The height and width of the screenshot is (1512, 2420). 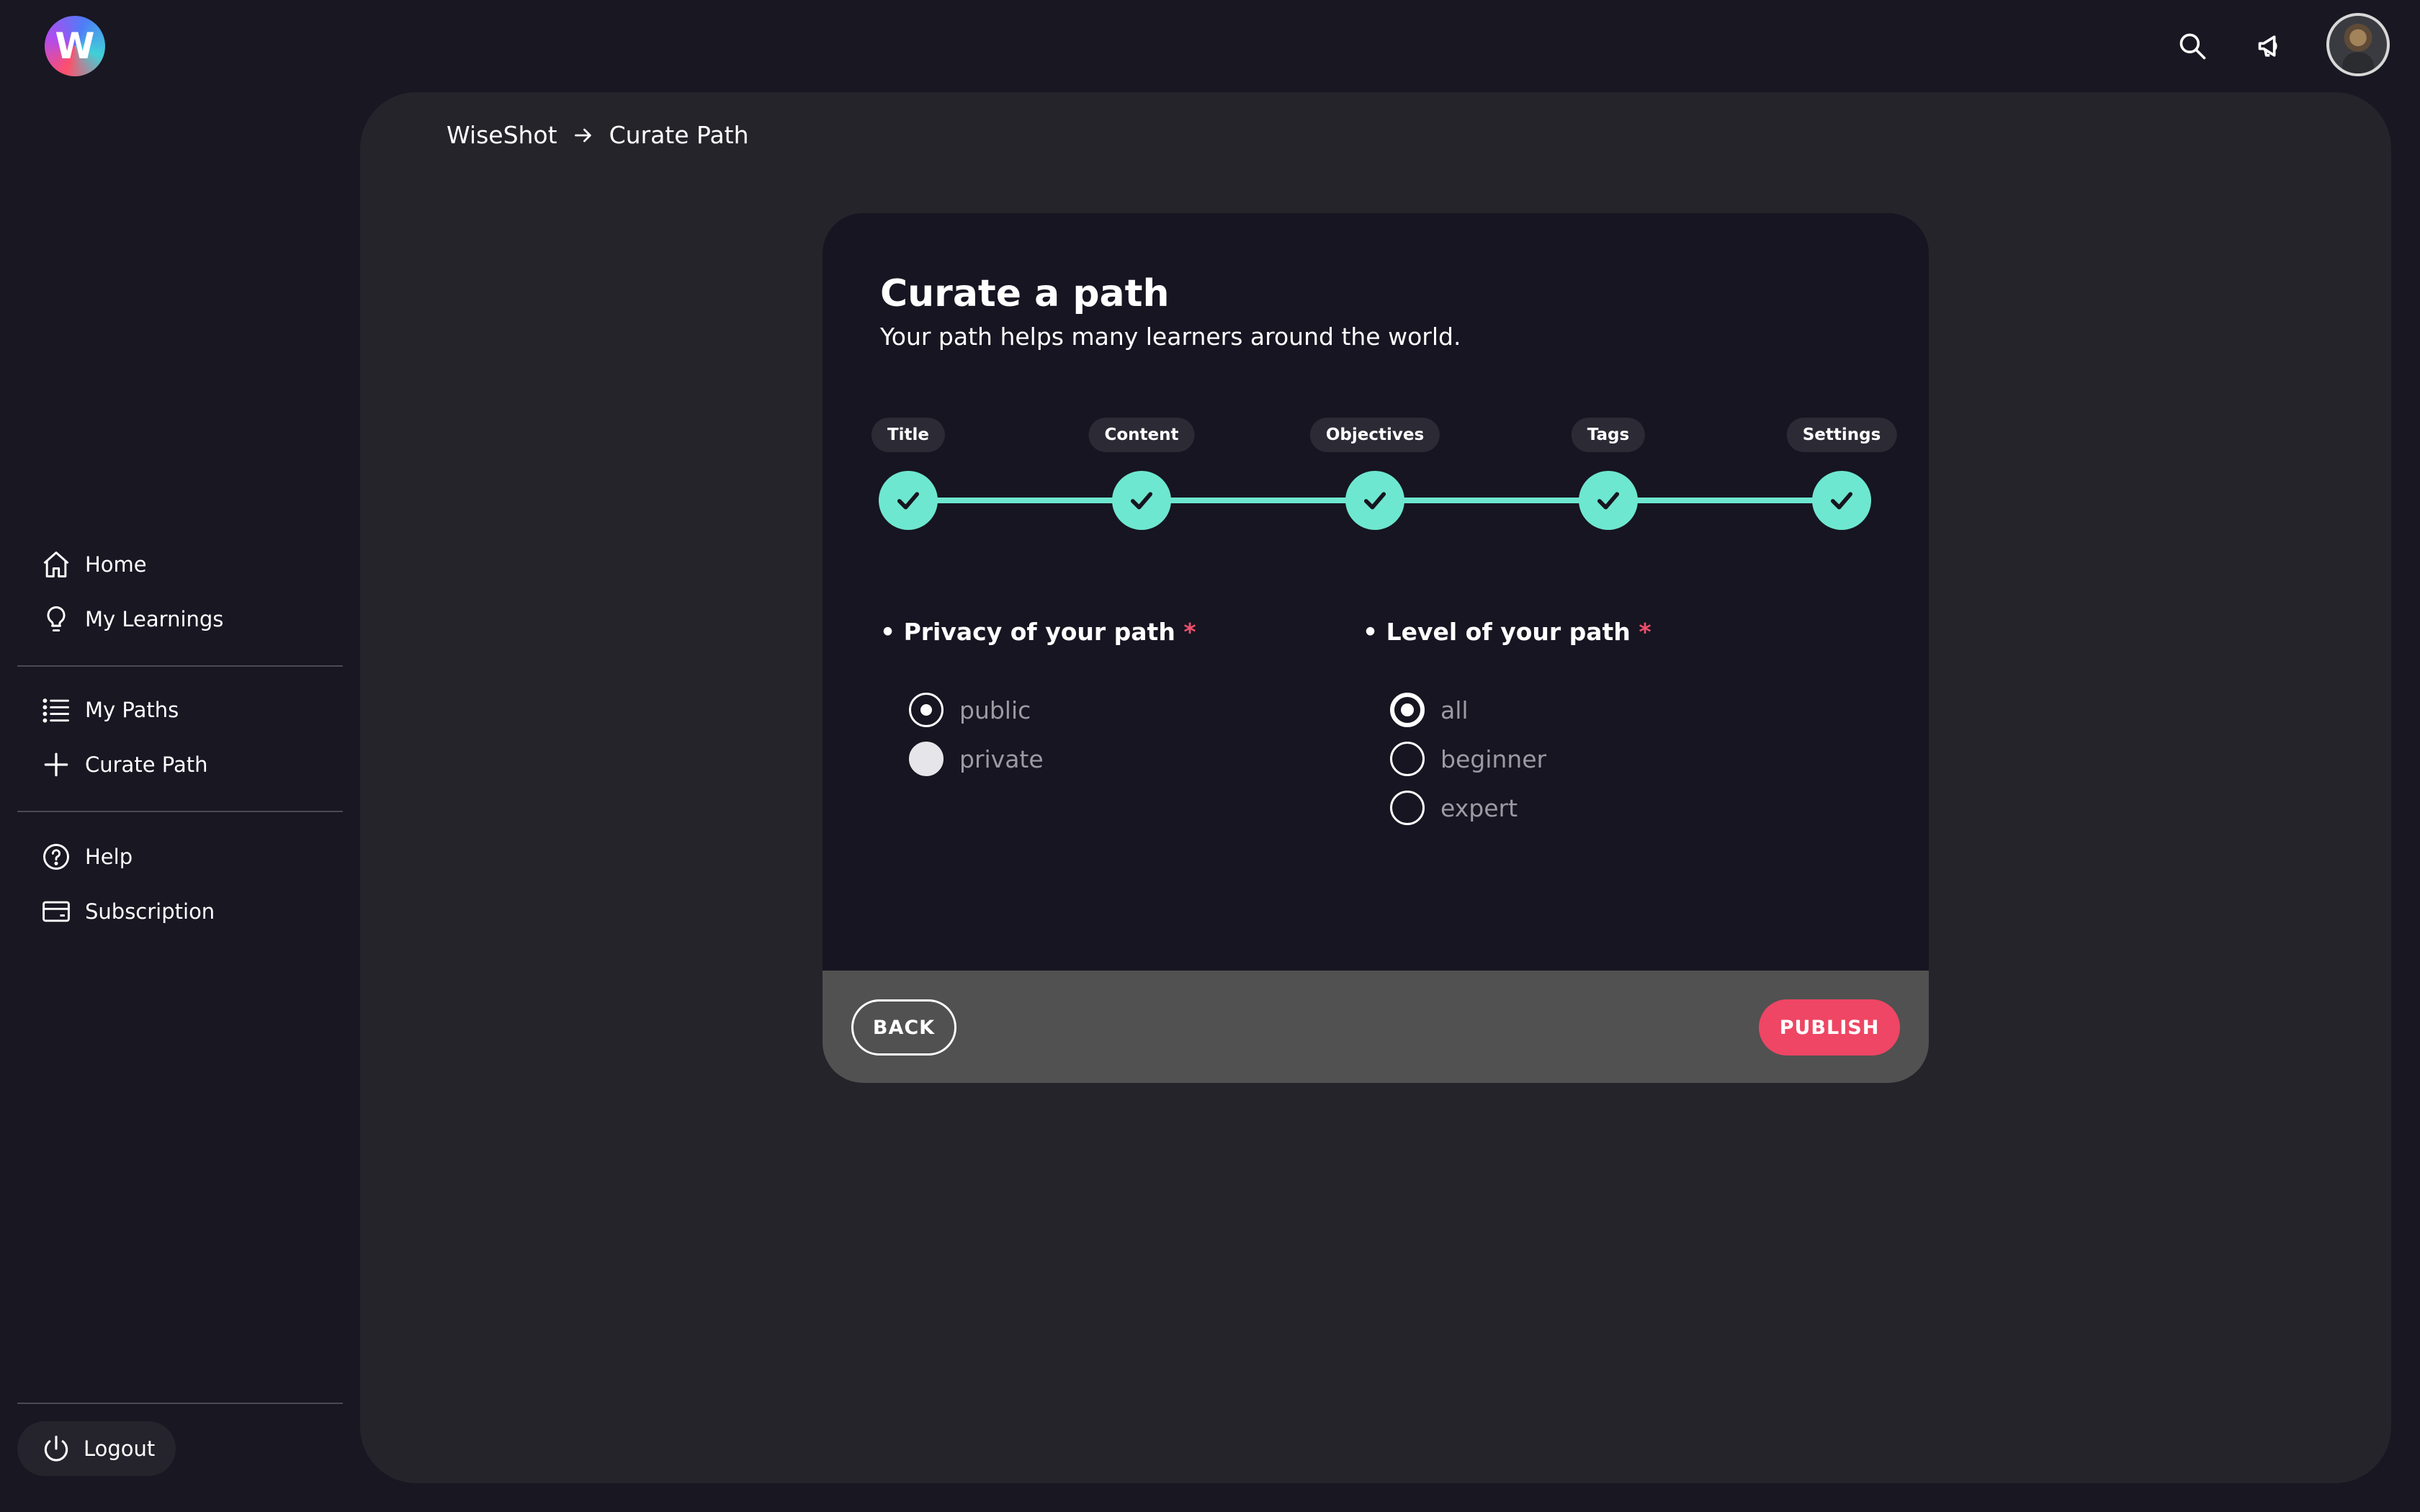 I want to click on radio-label: public, so click(x=995, y=710).